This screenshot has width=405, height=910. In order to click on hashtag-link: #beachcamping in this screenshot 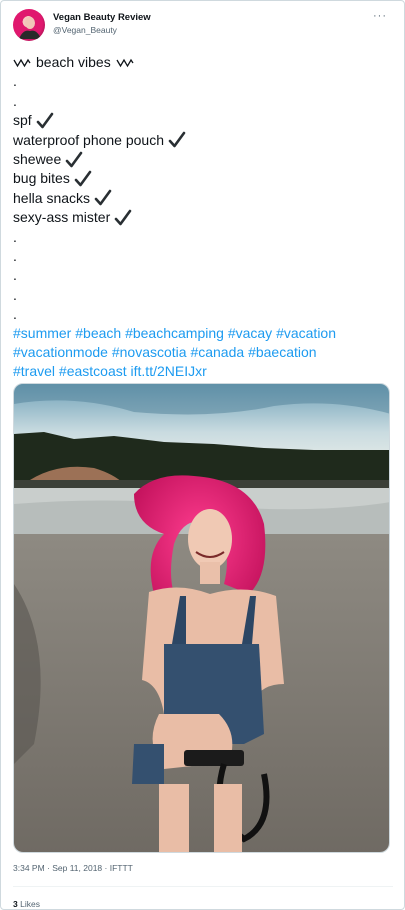, I will do `click(174, 333)`.